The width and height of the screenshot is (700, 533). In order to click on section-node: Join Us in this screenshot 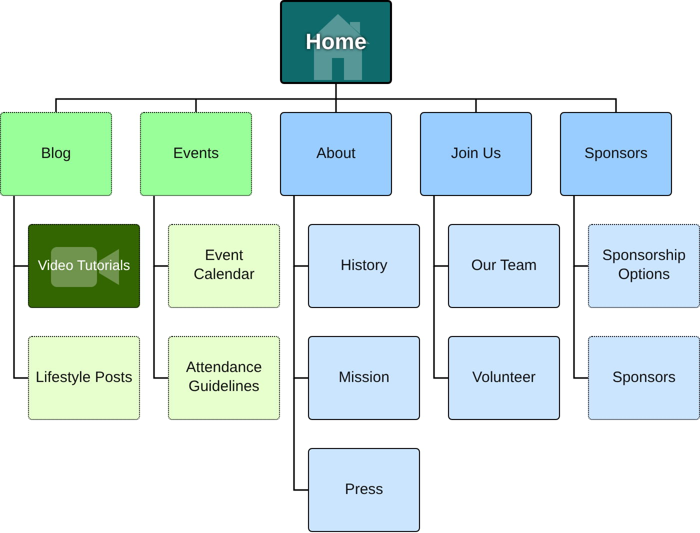, I will do `click(476, 154)`.